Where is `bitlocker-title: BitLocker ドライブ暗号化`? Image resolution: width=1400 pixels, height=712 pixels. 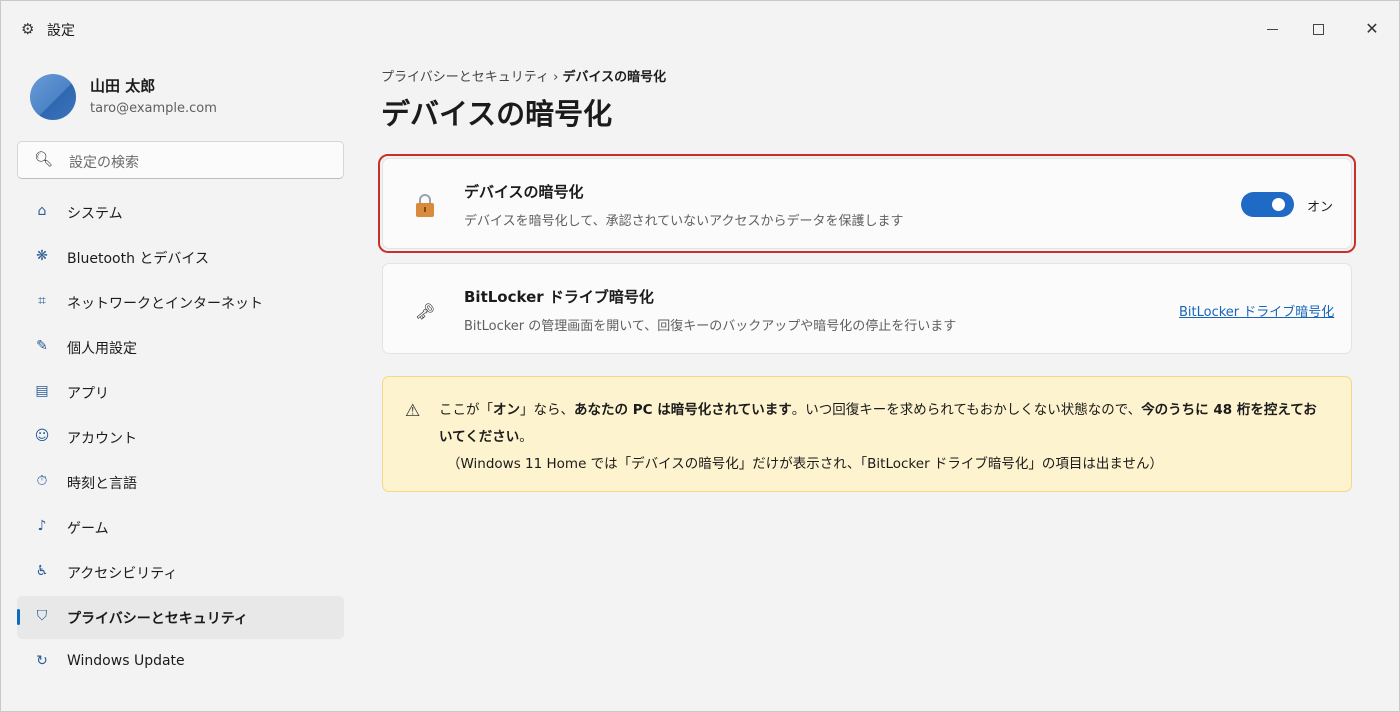
bitlocker-title: BitLocker ドライブ暗号化 is located at coordinates (559, 297).